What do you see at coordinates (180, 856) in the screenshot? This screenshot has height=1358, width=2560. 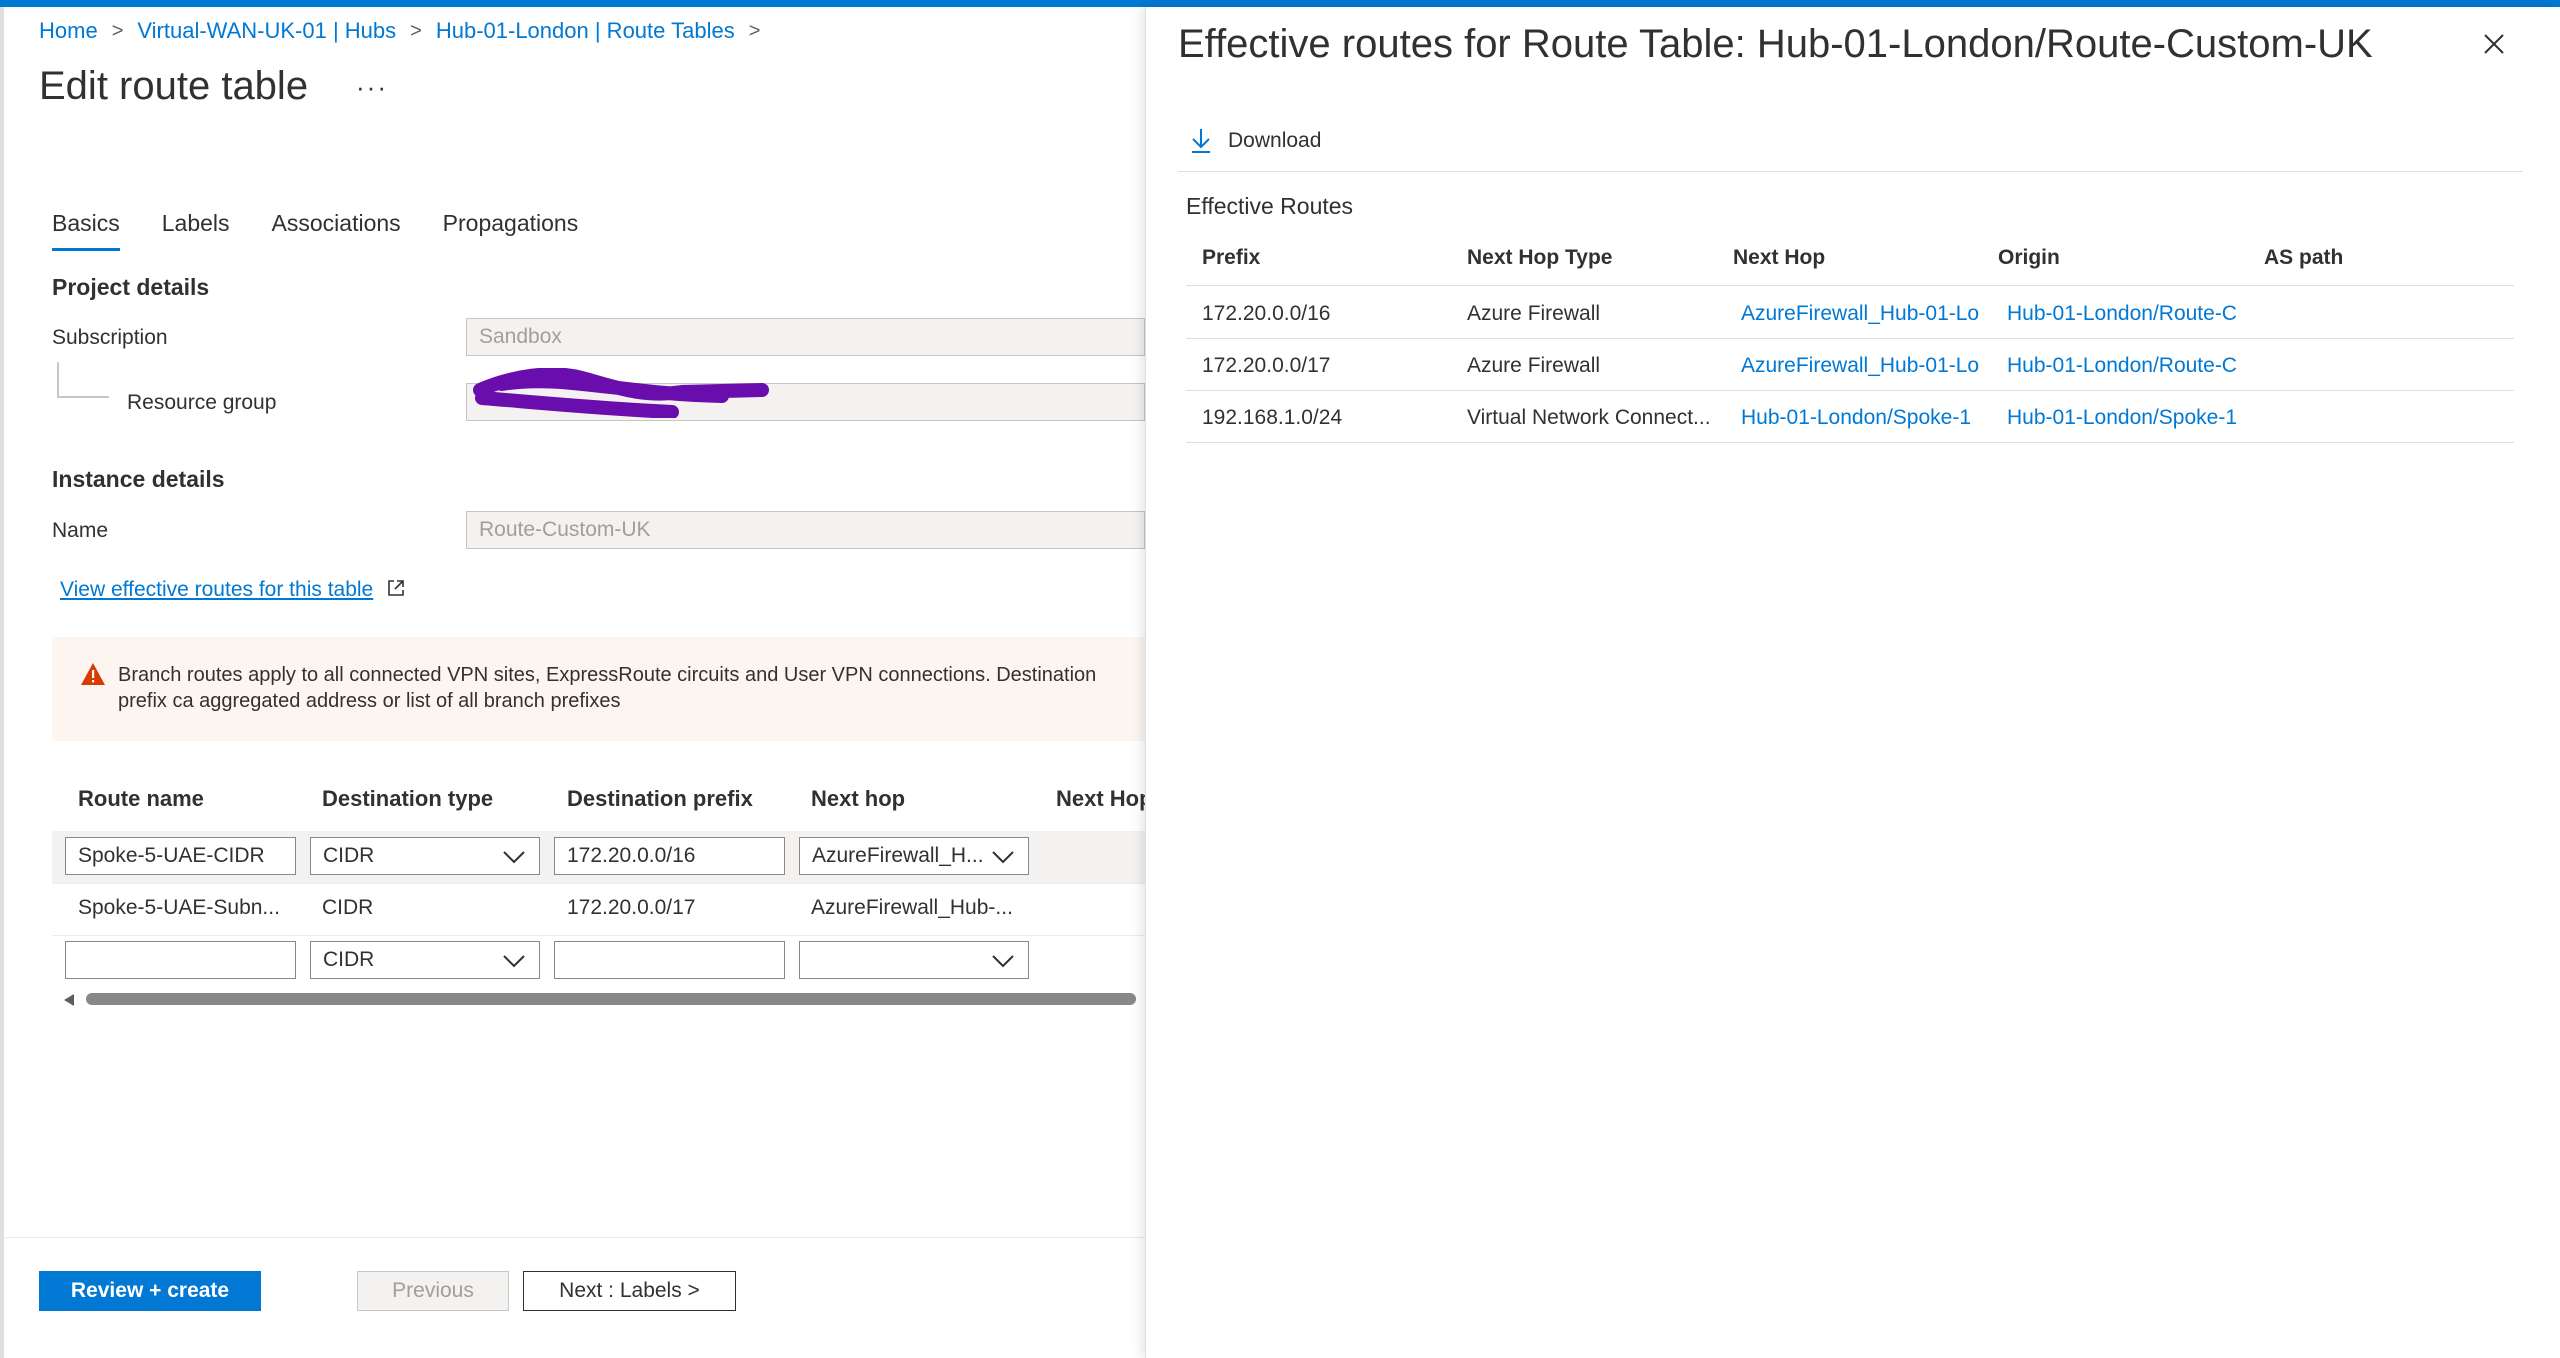 I see `route-name-input: Spoke-5-UAE-CIDR` at bounding box center [180, 856].